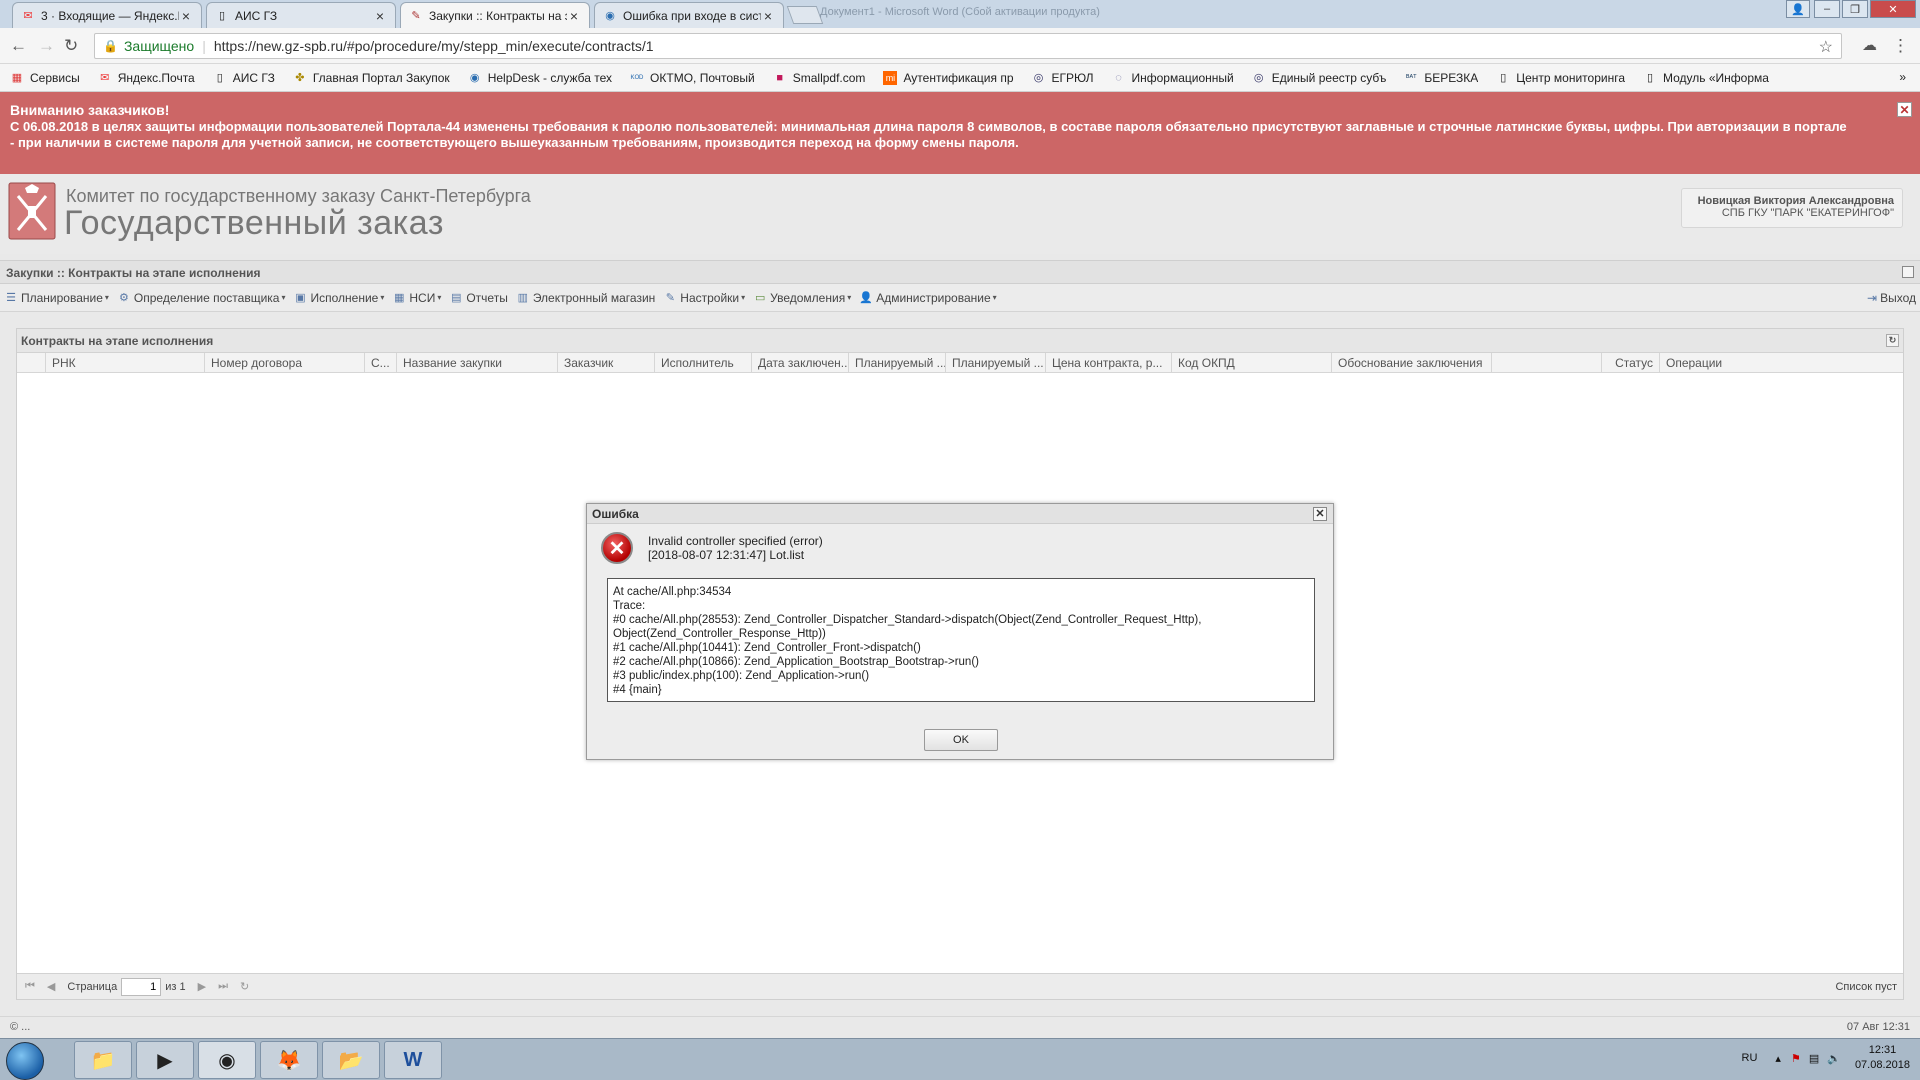 This screenshot has width=1920, height=1080. I want to click on column-header: Номер договора, so click(285, 363).